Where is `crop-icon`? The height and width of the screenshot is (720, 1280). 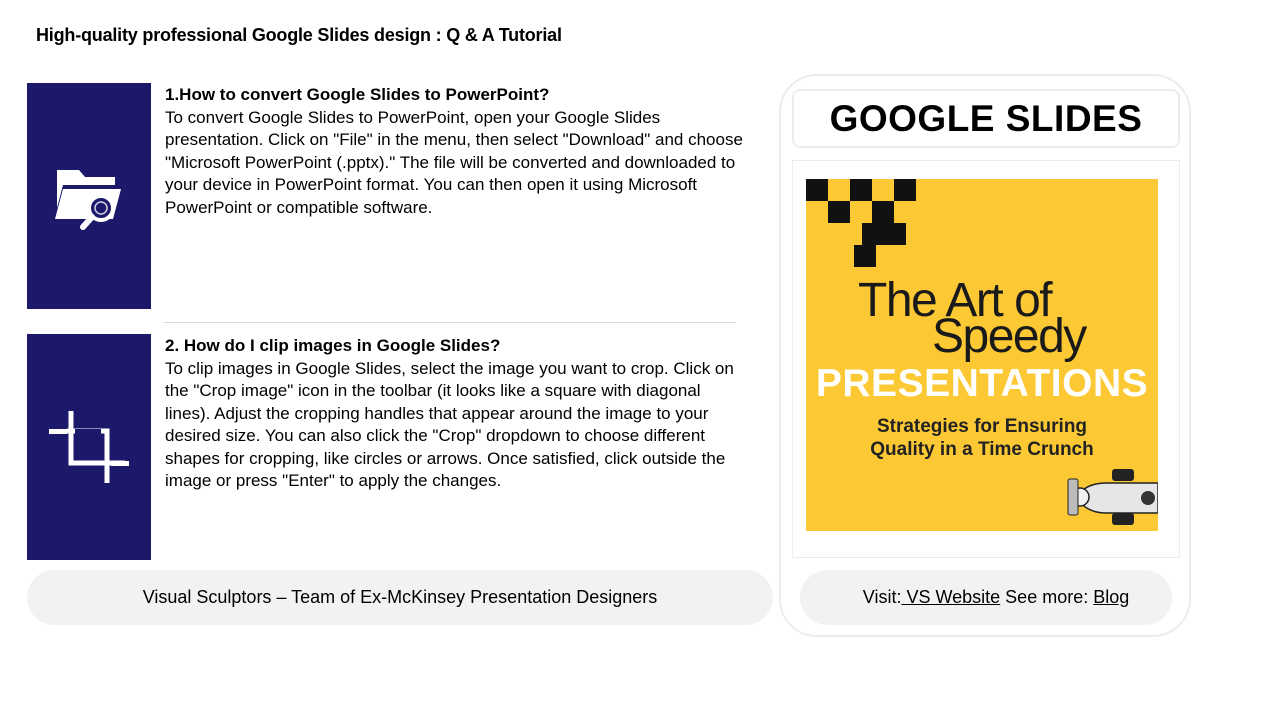 crop-icon is located at coordinates (89, 447).